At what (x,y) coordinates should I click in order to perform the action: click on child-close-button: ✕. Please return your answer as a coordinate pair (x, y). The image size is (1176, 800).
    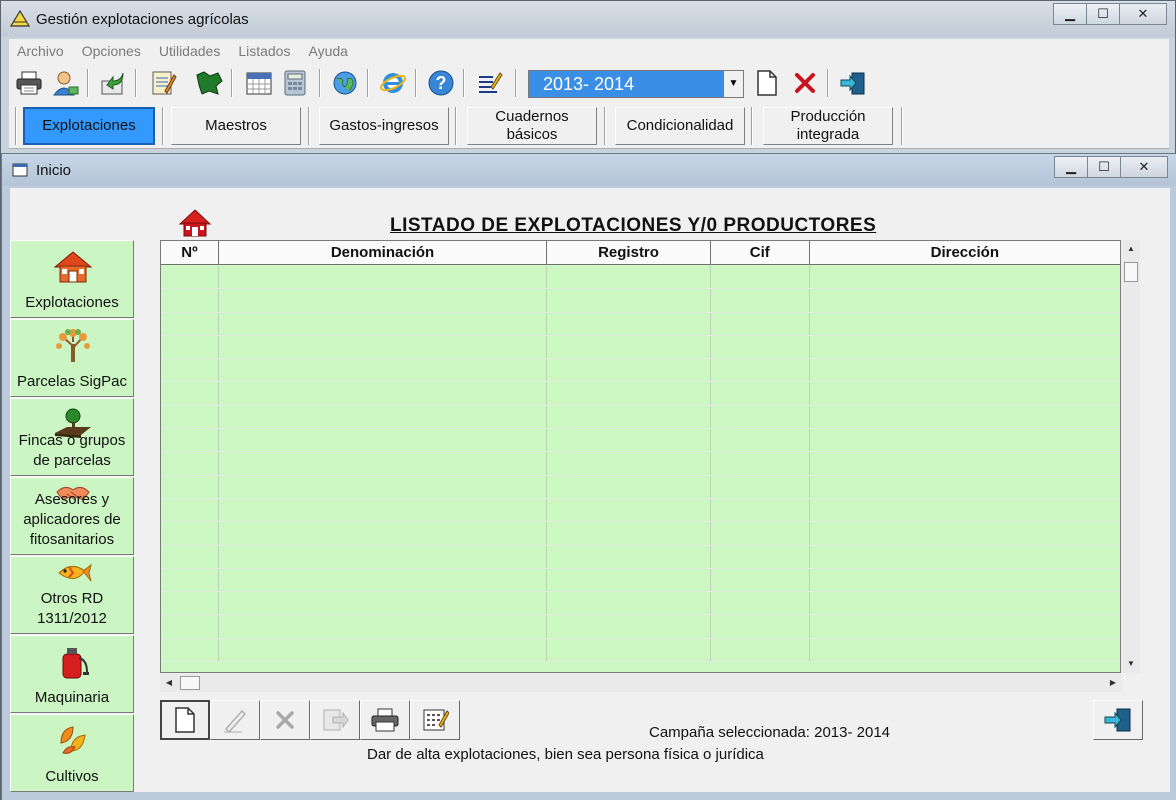
    Looking at the image, I should click on (1144, 167).